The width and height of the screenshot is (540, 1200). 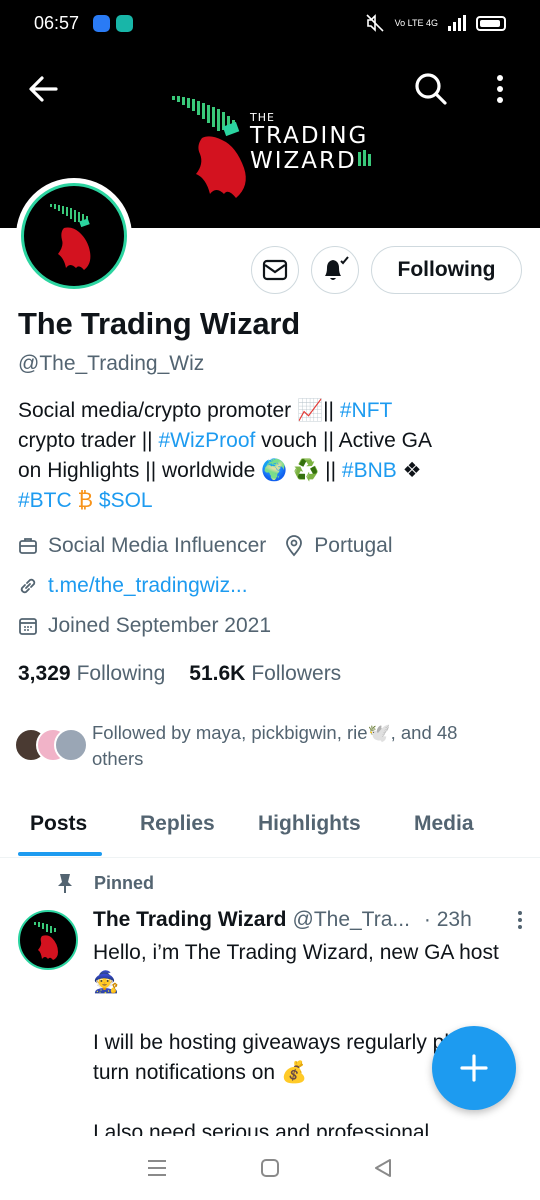 What do you see at coordinates (126, 500) in the screenshot?
I see `cashtag-link: $SOL` at bounding box center [126, 500].